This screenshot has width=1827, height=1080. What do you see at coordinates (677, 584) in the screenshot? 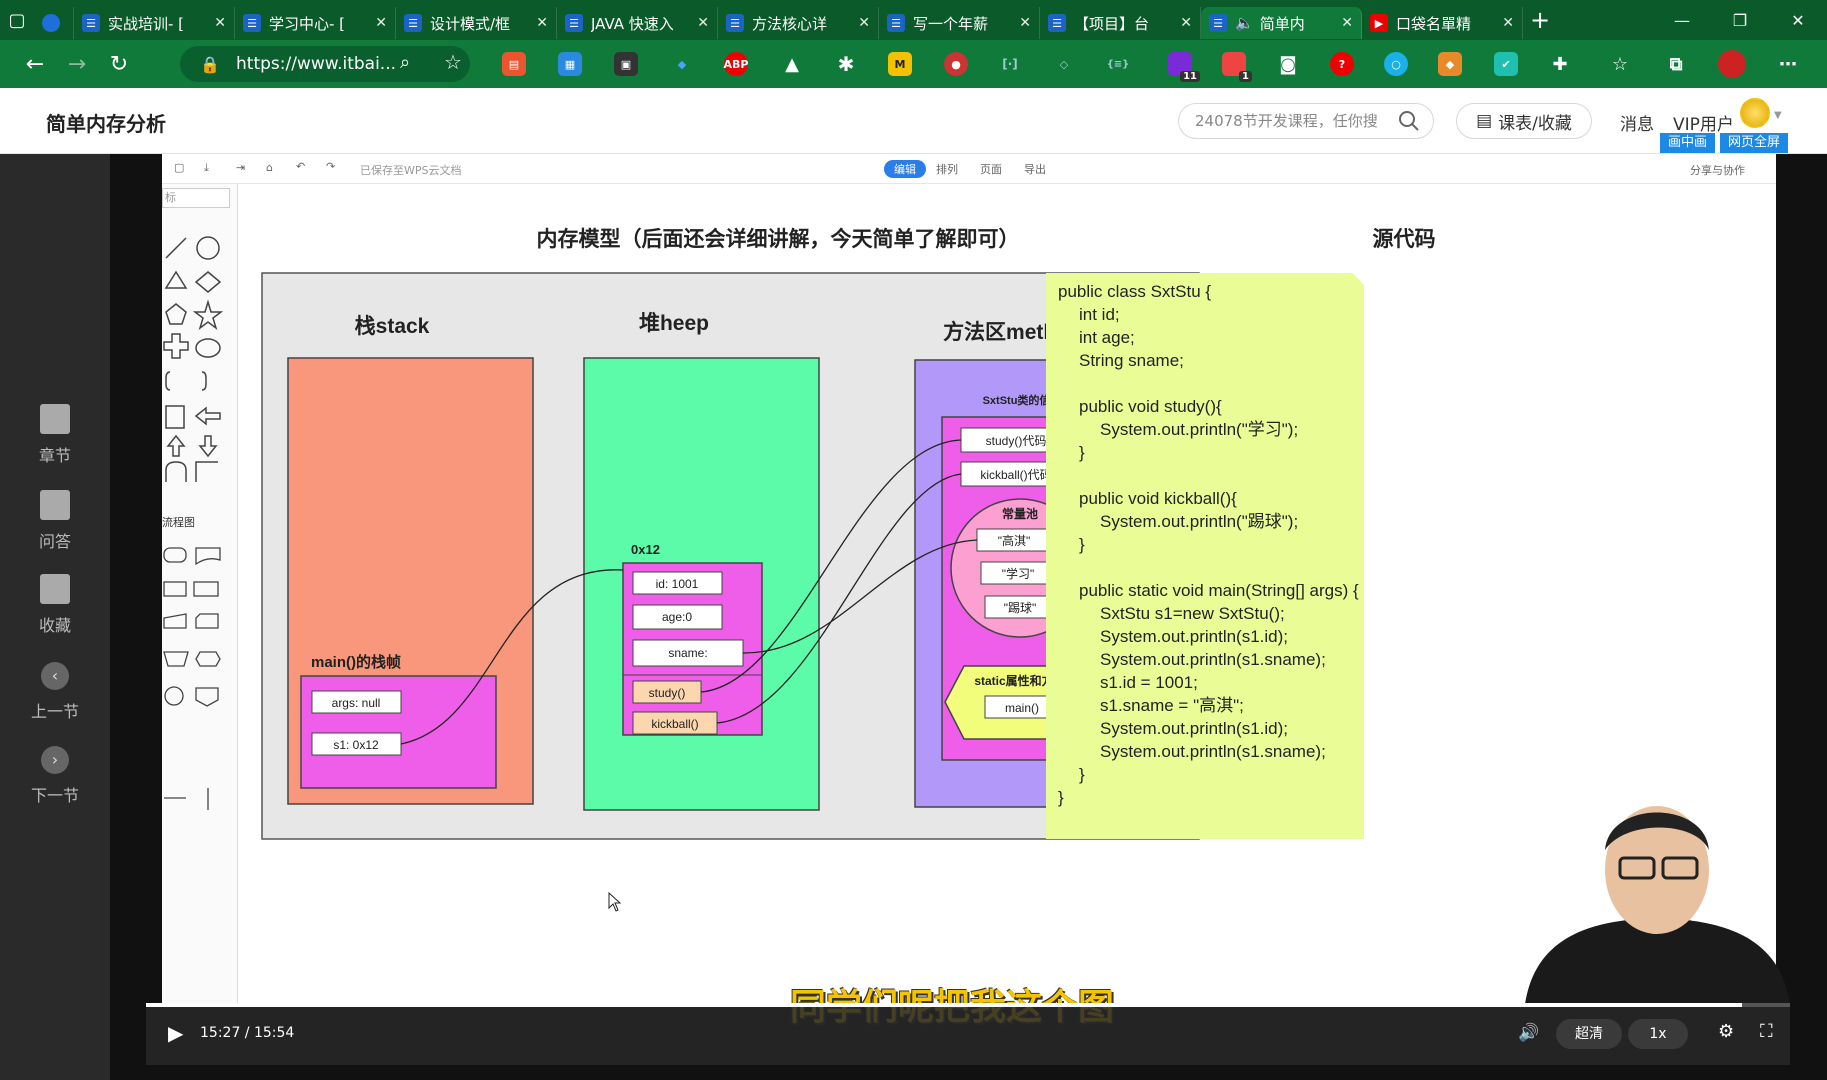
I see `svg-text: id: 1001` at bounding box center [677, 584].